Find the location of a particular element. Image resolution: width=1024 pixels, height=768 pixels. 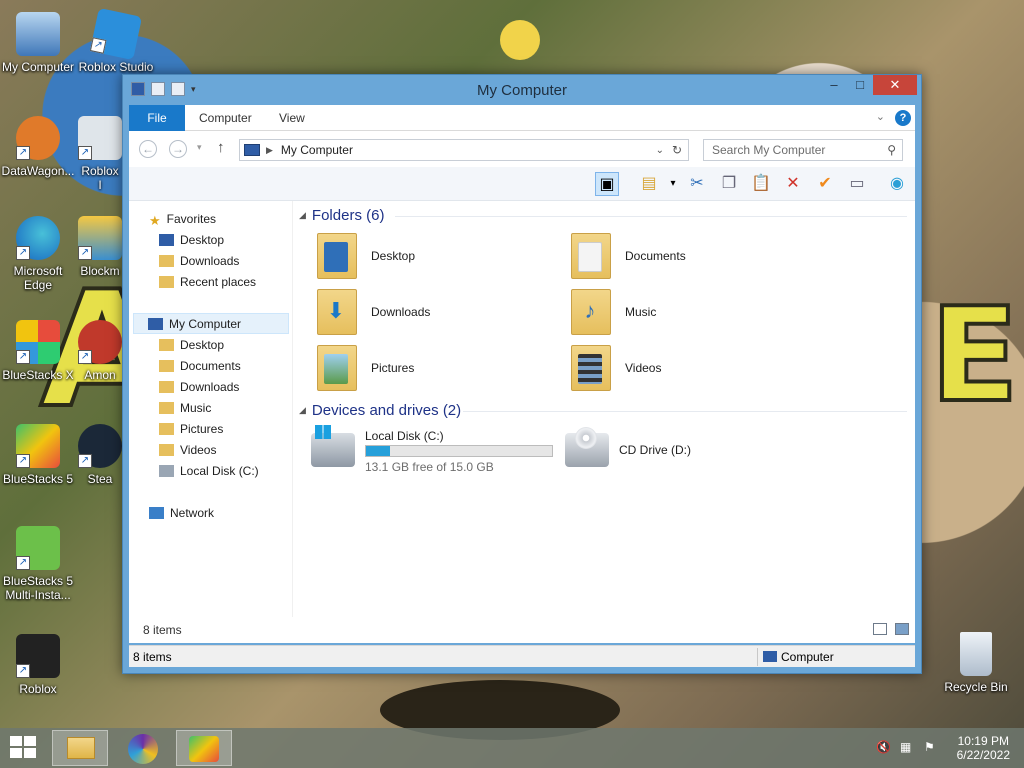

taskbar-file-explorer is located at coordinates (80, 748).